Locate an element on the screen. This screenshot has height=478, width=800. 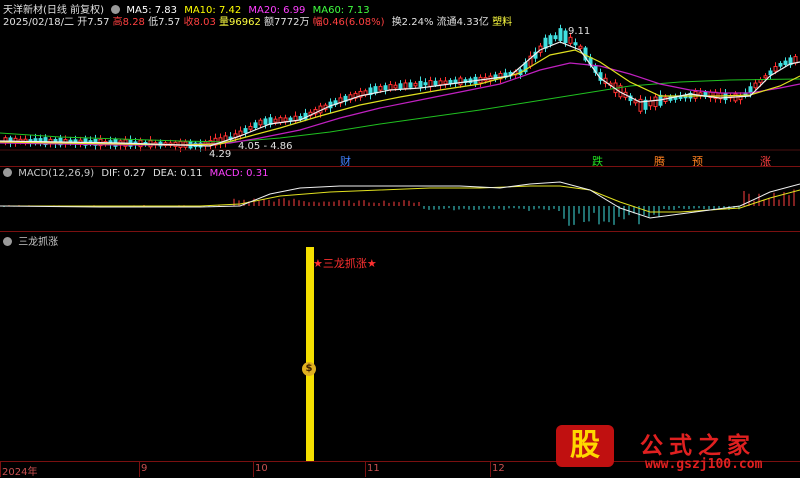
watermark-logo-icon: 股 is located at coordinates (585, 446).